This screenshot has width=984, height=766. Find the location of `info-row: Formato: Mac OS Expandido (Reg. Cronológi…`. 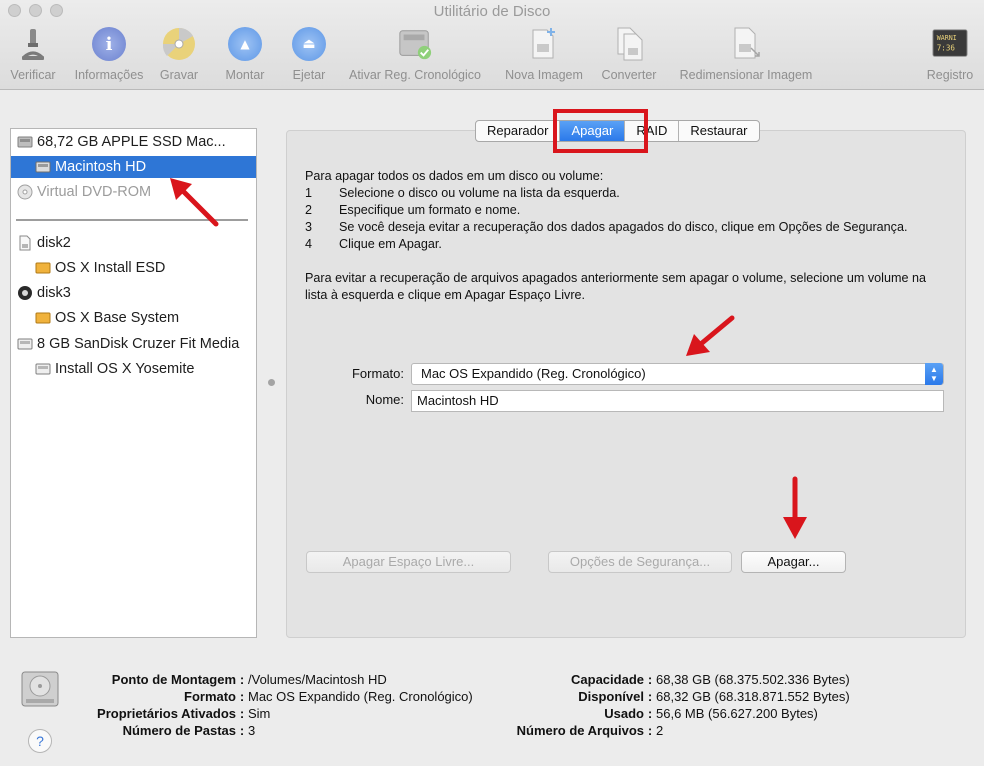

info-row: Formato: Mac OS Expandido (Reg. Cronológi… is located at coordinates (328, 696).